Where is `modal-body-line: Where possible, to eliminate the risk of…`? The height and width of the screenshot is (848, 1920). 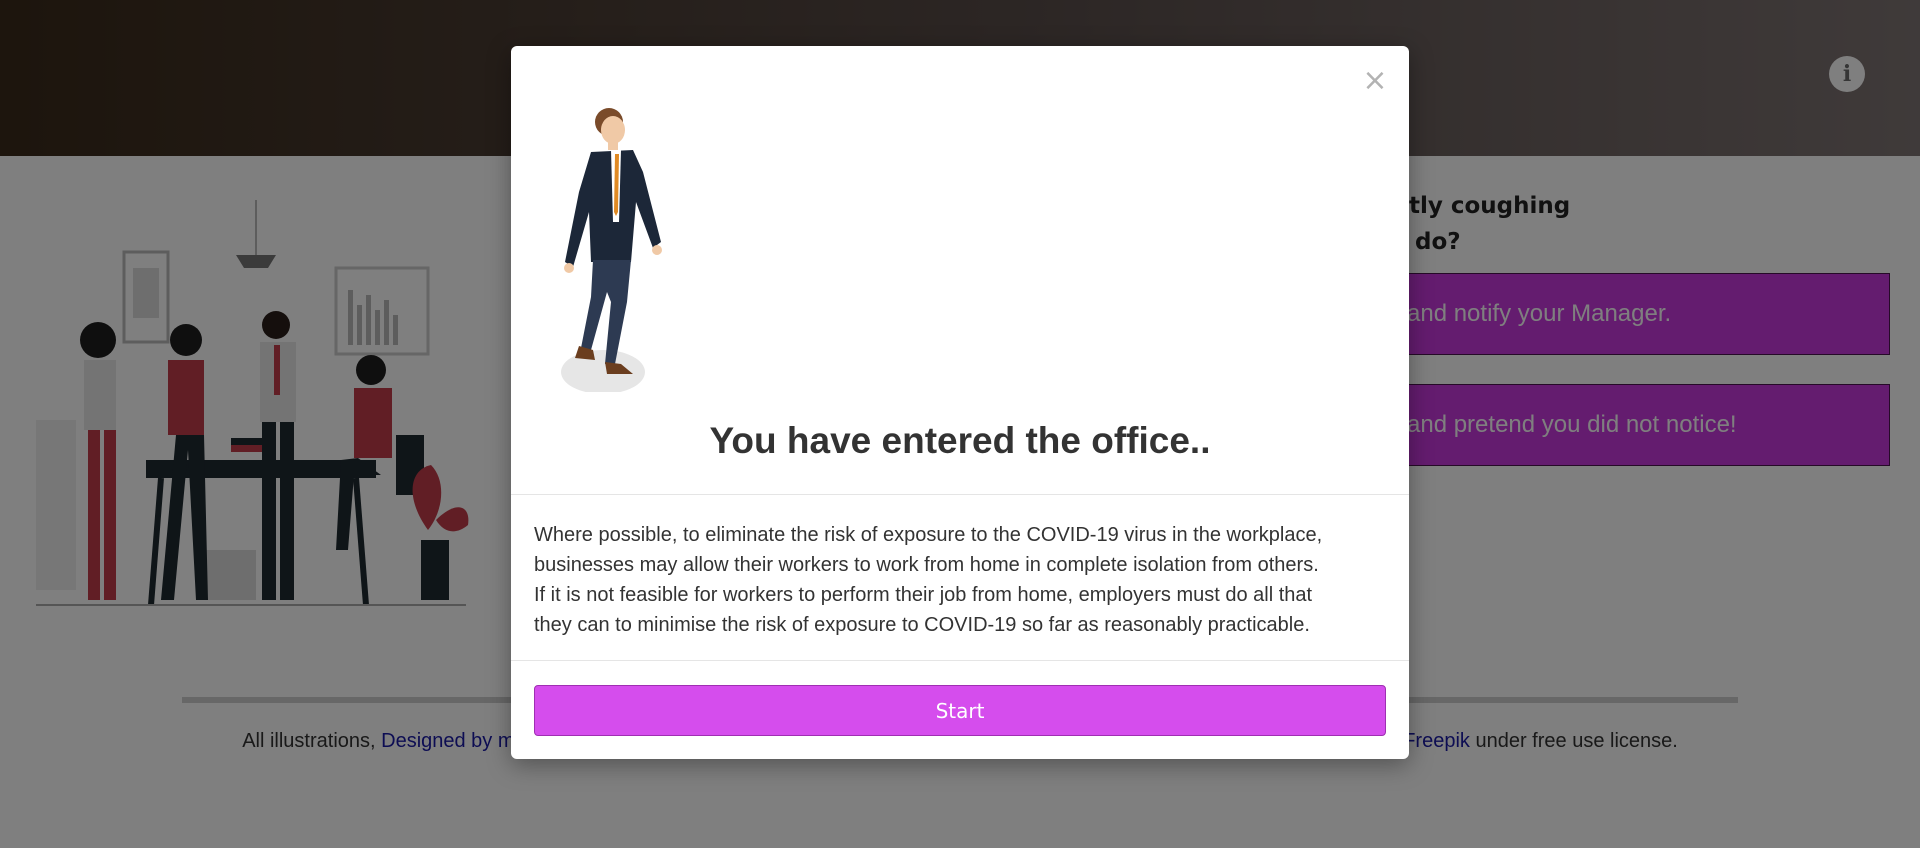 modal-body-line: Where possible, to eliminate the risk of… is located at coordinates (928, 535).